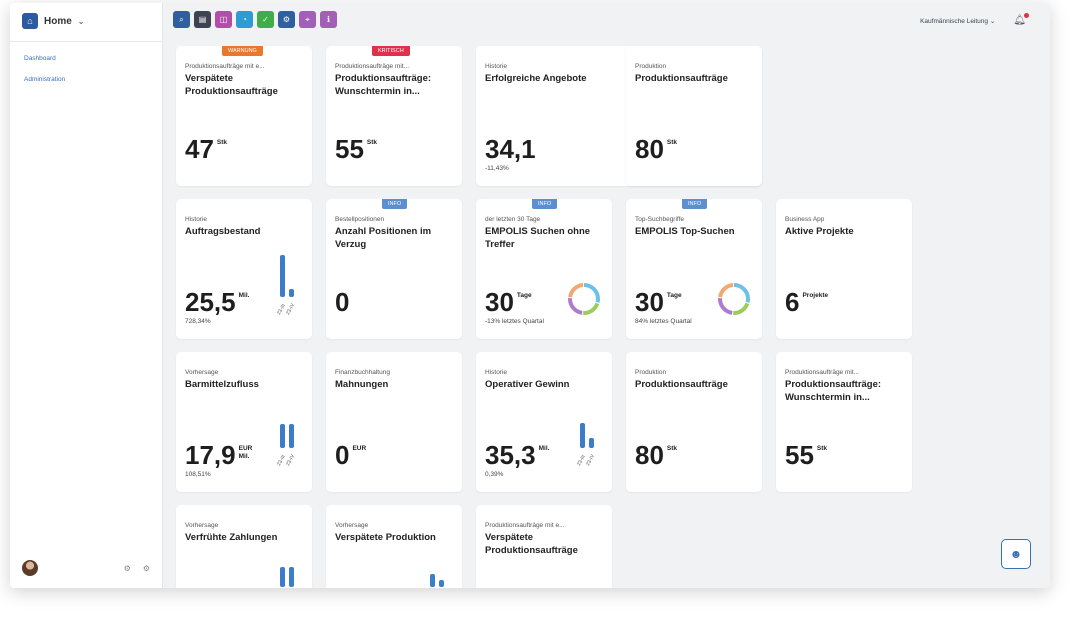 The height and width of the screenshot is (628, 1076). Describe the element at coordinates (58, 21) in the screenshot. I see `home-label: Home` at that location.